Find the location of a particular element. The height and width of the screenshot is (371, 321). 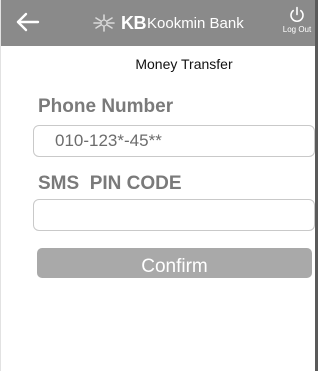

confirm-button: Confirm is located at coordinates (174, 263).